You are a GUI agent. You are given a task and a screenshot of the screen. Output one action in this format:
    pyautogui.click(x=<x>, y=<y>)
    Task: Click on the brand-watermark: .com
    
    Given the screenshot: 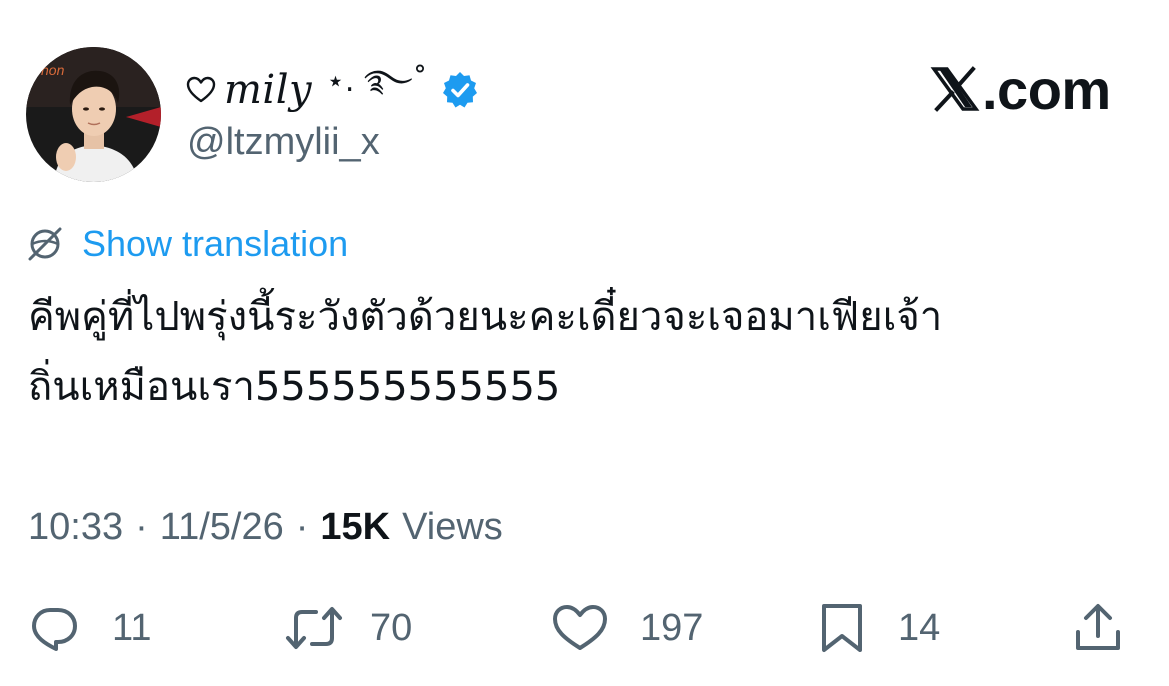 What is the action you would take?
    pyautogui.click(x=1020, y=89)
    